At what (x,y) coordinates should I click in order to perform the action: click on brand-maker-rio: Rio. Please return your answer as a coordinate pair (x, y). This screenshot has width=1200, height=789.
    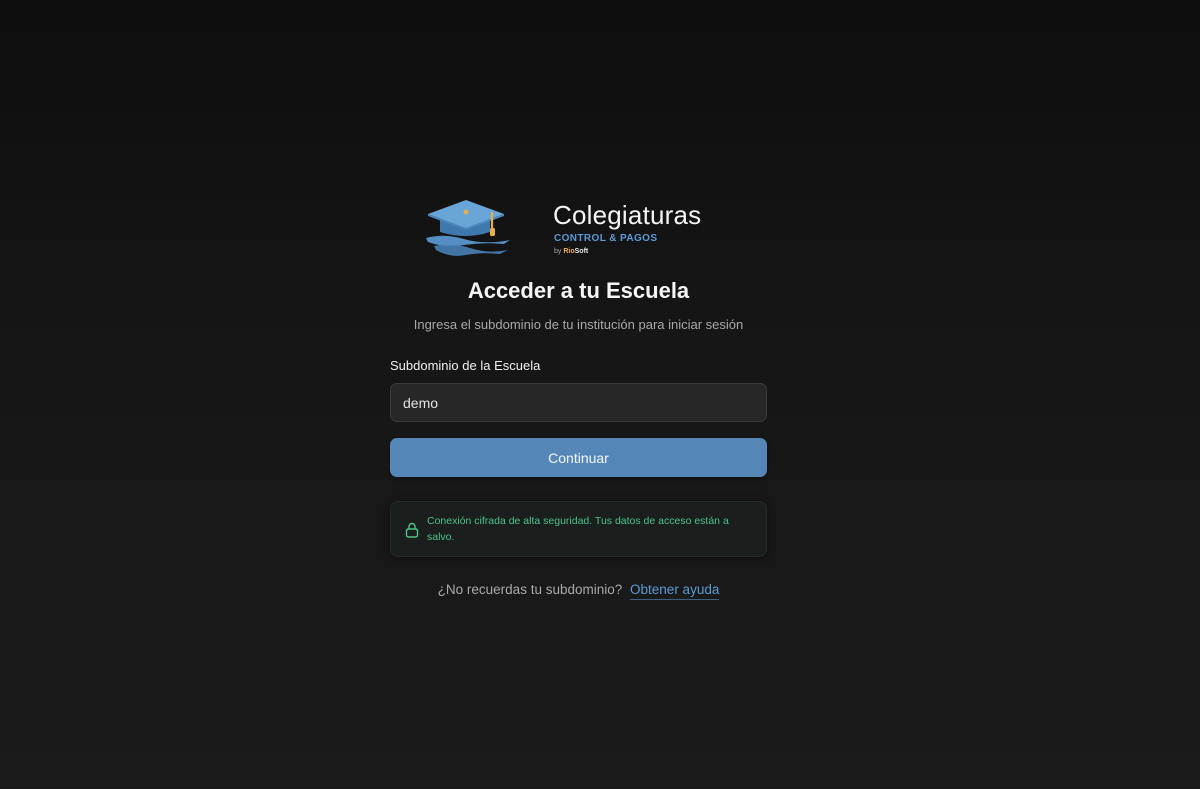
    Looking at the image, I should click on (569, 251).